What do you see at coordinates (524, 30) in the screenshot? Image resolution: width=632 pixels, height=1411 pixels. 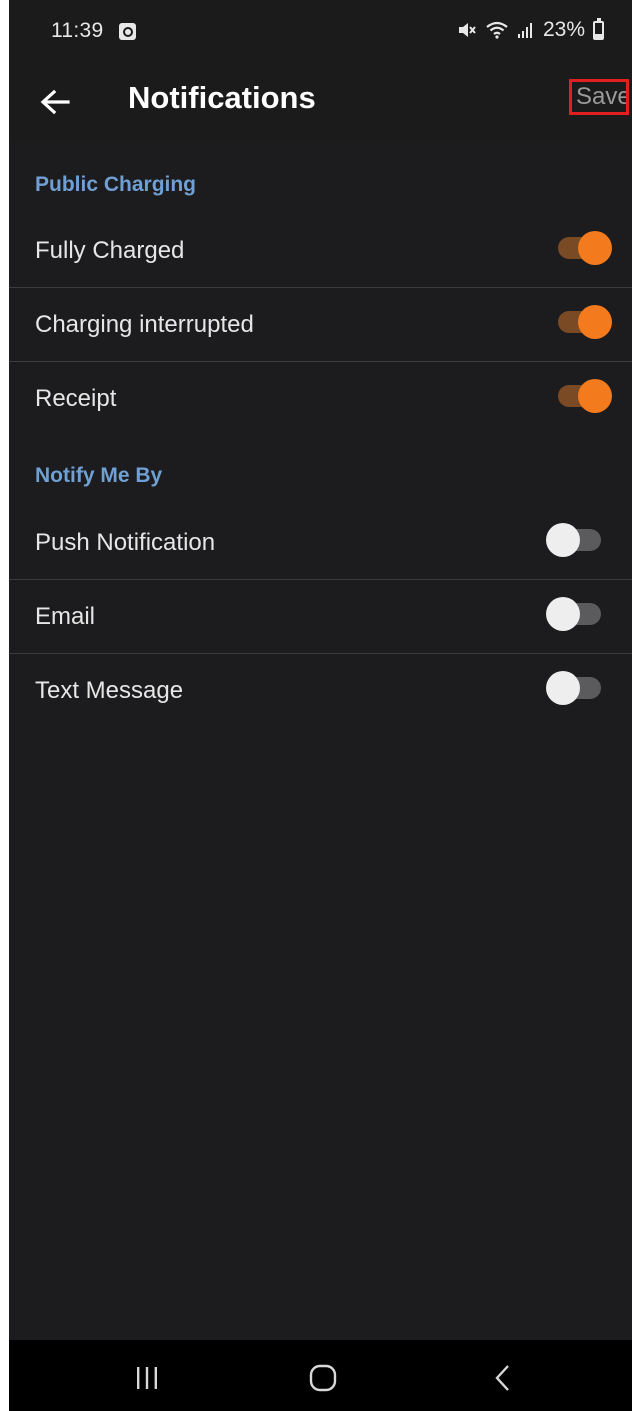 I see `signal-icon` at bounding box center [524, 30].